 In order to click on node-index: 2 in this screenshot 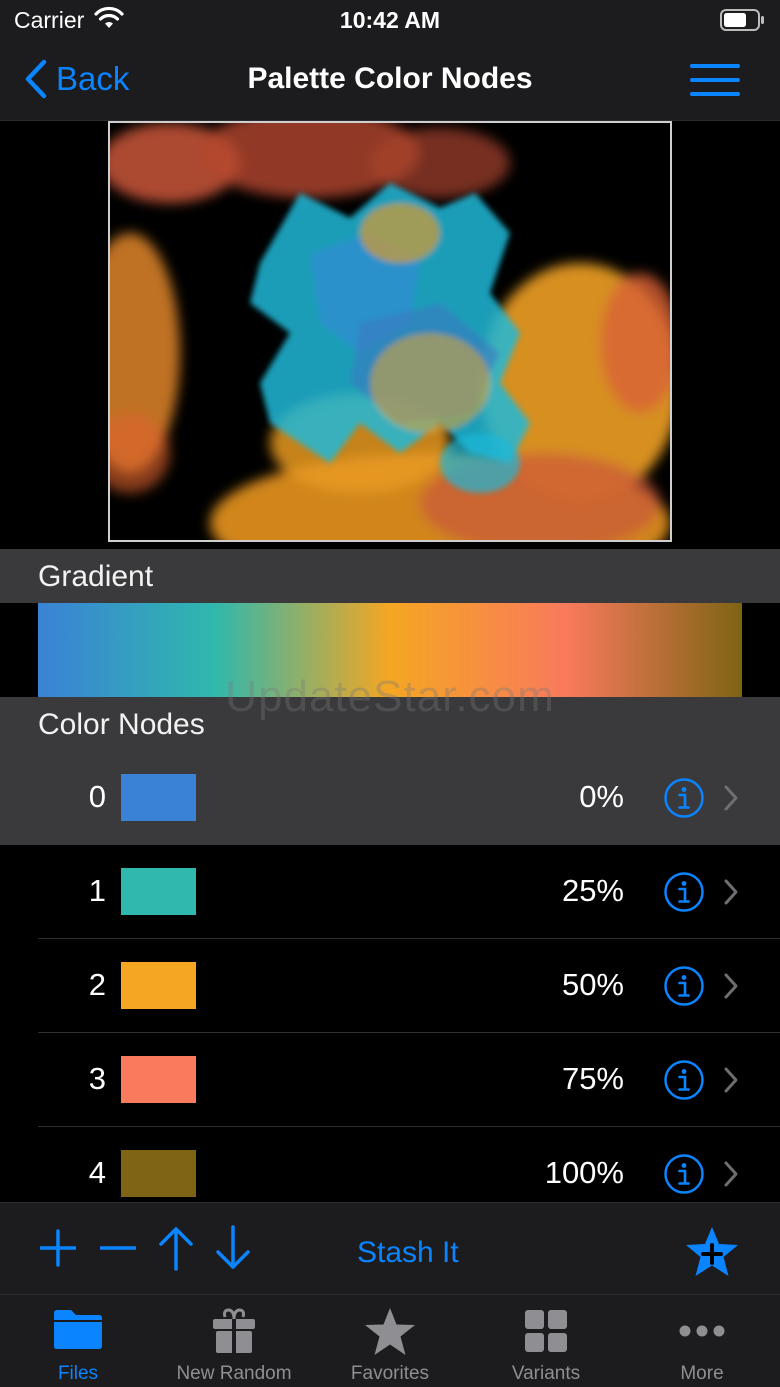, I will do `click(97, 984)`.